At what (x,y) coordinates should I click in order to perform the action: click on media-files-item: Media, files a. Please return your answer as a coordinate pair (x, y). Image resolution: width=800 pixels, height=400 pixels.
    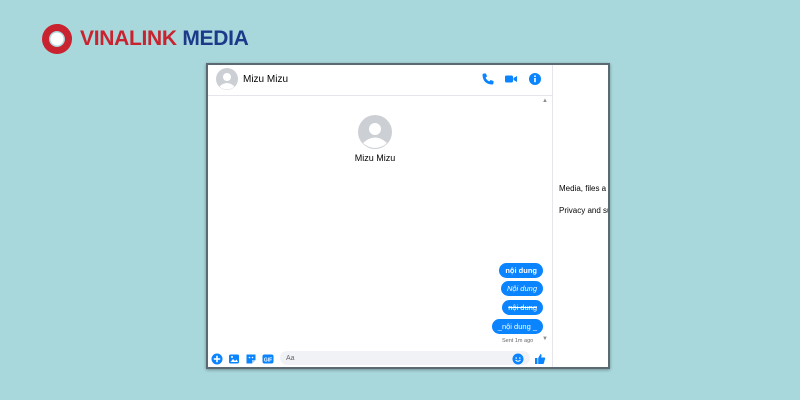
    Looking at the image, I should click on (582, 188).